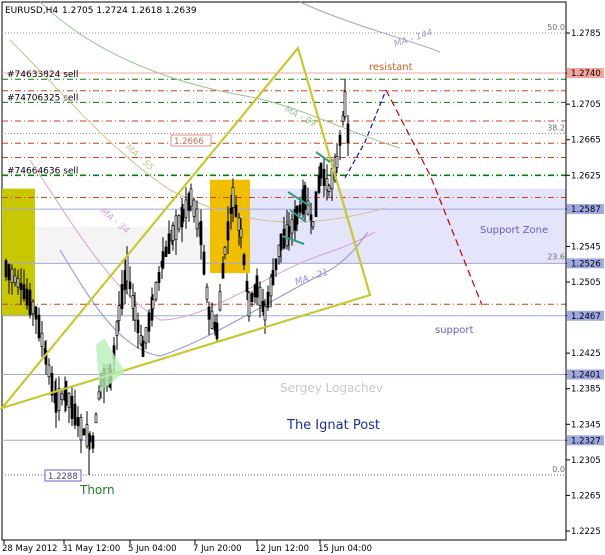 The image size is (605, 555). Describe the element at coordinates (514, 230) in the screenshot. I see `support-zone-label: Support Zone` at that location.